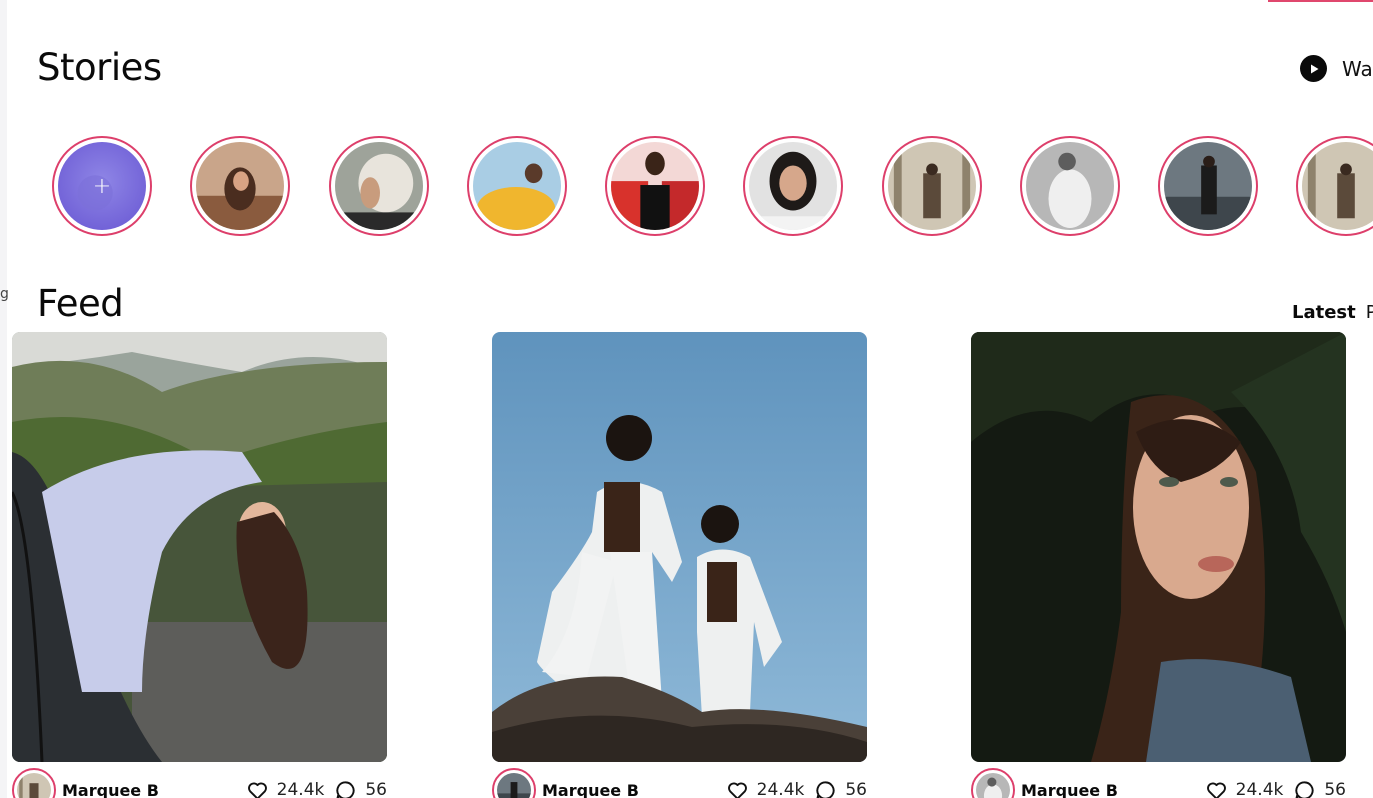 The height and width of the screenshot is (798, 1373). What do you see at coordinates (80, 303) in the screenshot?
I see `feed-title: Feed` at bounding box center [80, 303].